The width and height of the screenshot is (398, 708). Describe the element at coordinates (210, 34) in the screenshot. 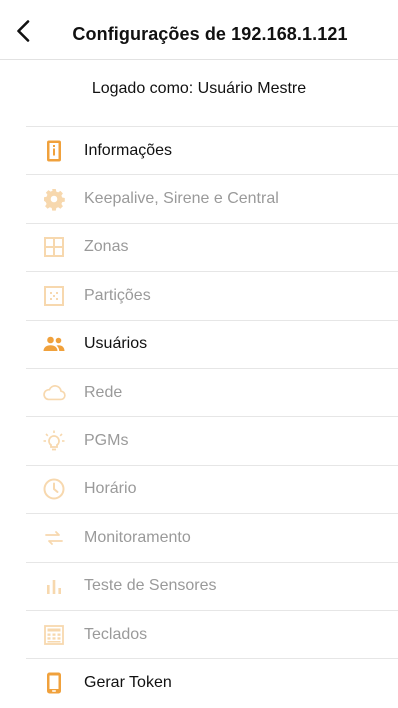

I see `page-title: Configurações de 192.168.1.121` at that location.